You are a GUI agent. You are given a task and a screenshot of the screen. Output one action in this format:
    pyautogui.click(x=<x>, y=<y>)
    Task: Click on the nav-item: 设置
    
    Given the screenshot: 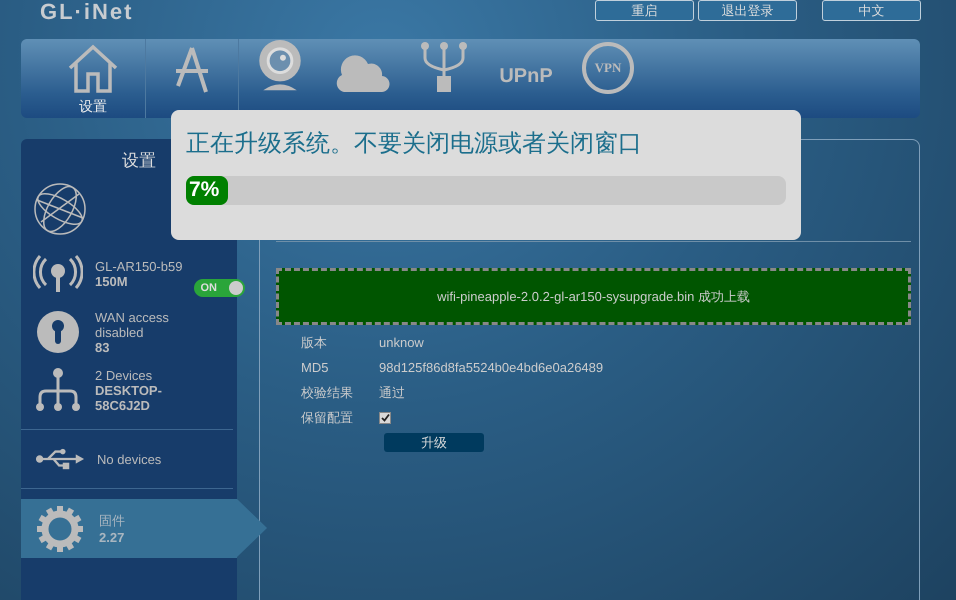 What is the action you would take?
    pyautogui.click(x=93, y=78)
    